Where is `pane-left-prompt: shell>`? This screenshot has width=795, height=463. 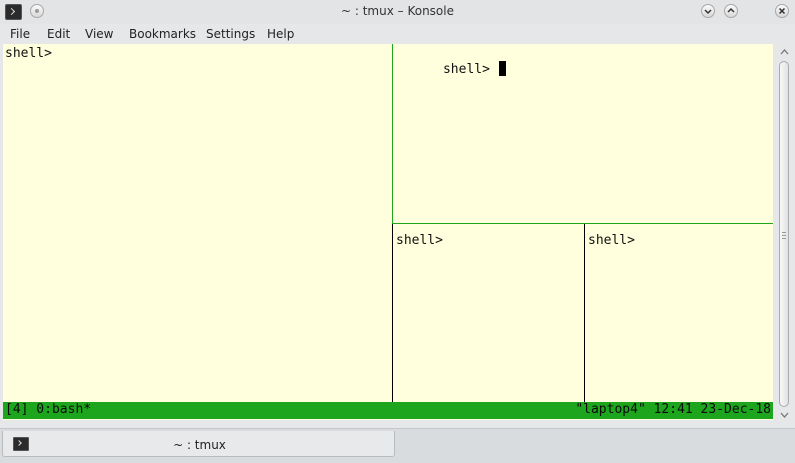
pane-left-prompt: shell> is located at coordinates (28, 53).